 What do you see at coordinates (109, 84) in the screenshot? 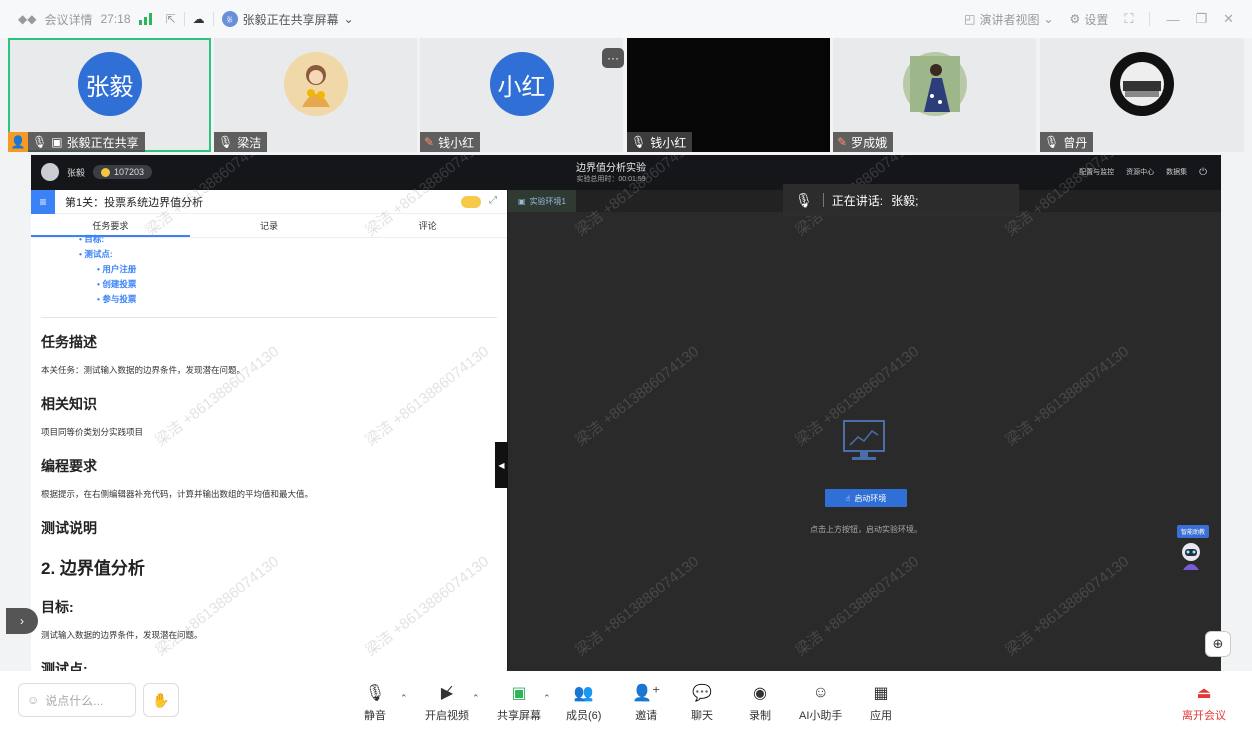
I see `avatar: 张毅` at bounding box center [109, 84].